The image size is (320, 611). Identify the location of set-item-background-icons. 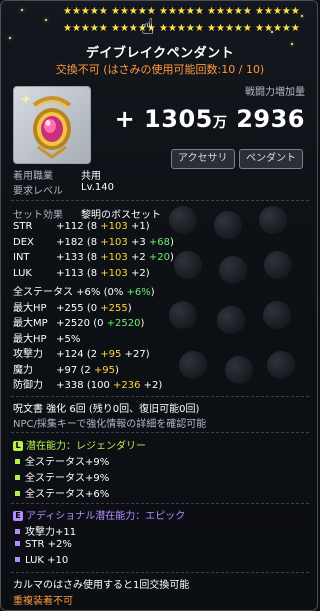
(234, 303).